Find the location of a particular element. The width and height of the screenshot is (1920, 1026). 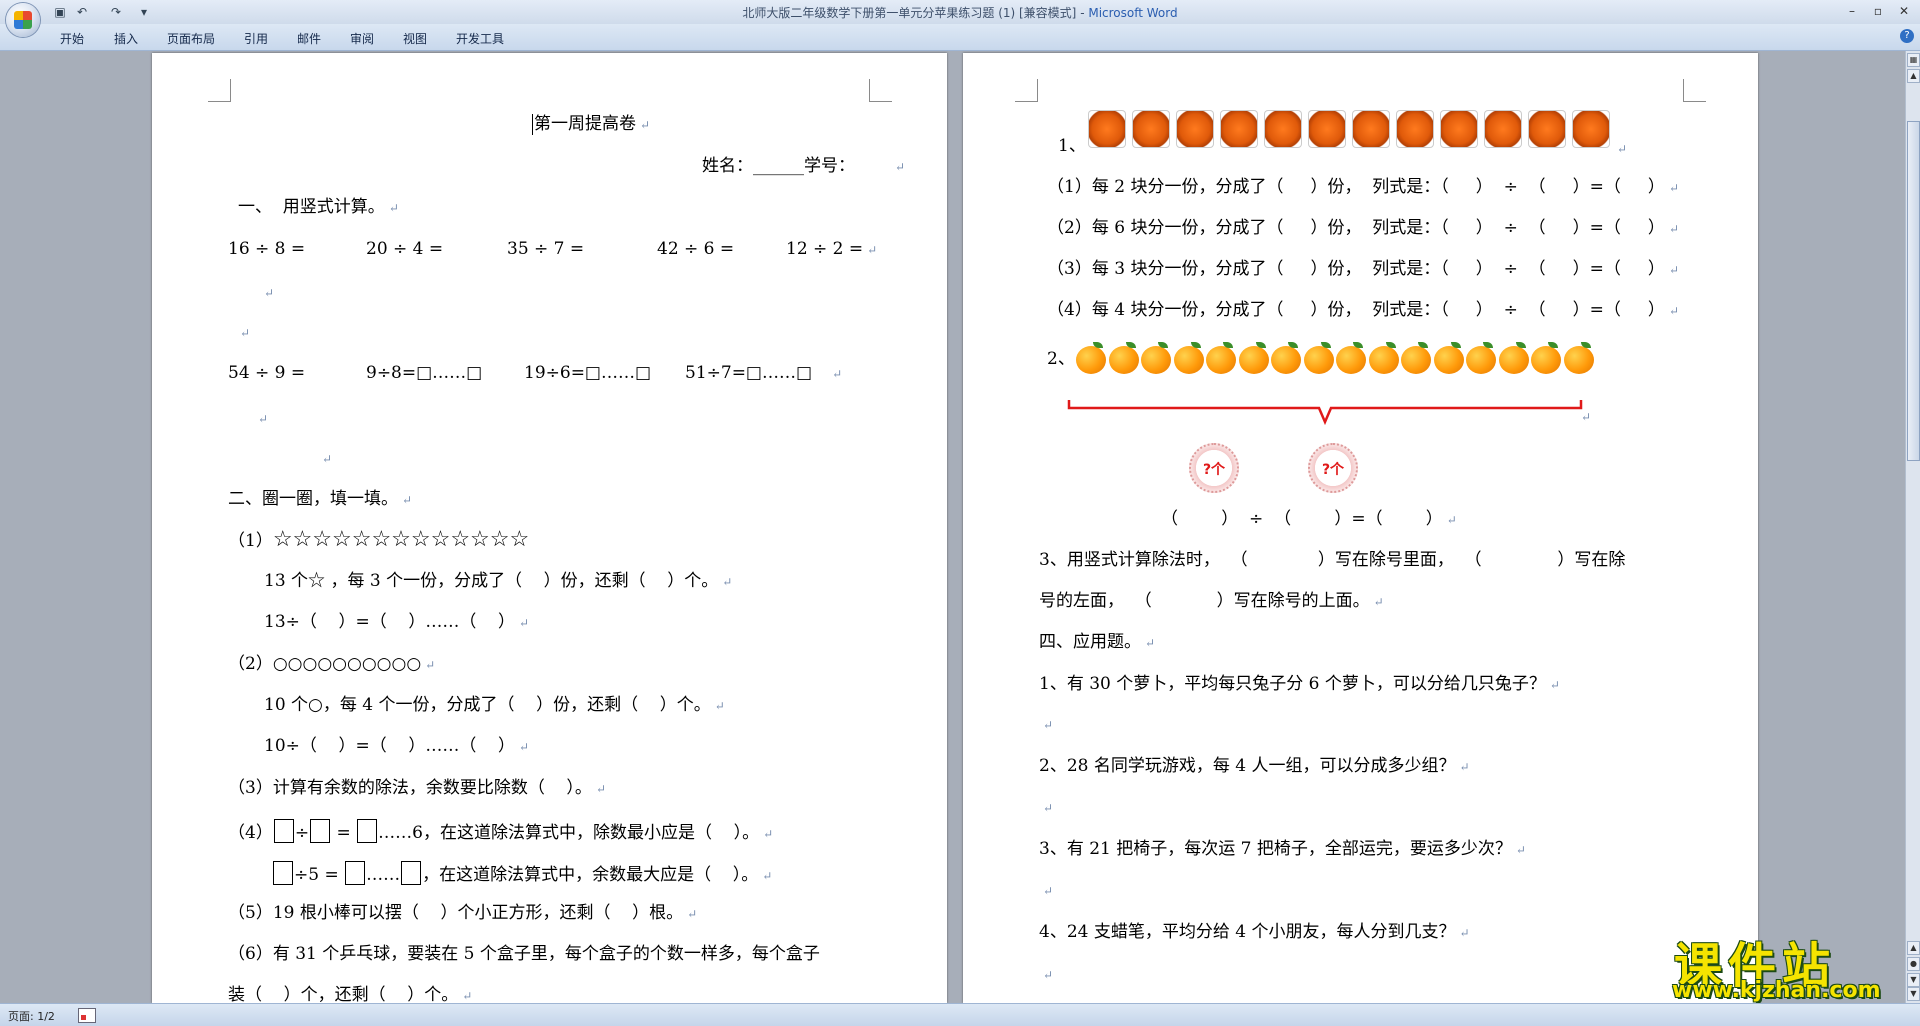

problem-1-label: 1、 is located at coordinates (1072, 146).